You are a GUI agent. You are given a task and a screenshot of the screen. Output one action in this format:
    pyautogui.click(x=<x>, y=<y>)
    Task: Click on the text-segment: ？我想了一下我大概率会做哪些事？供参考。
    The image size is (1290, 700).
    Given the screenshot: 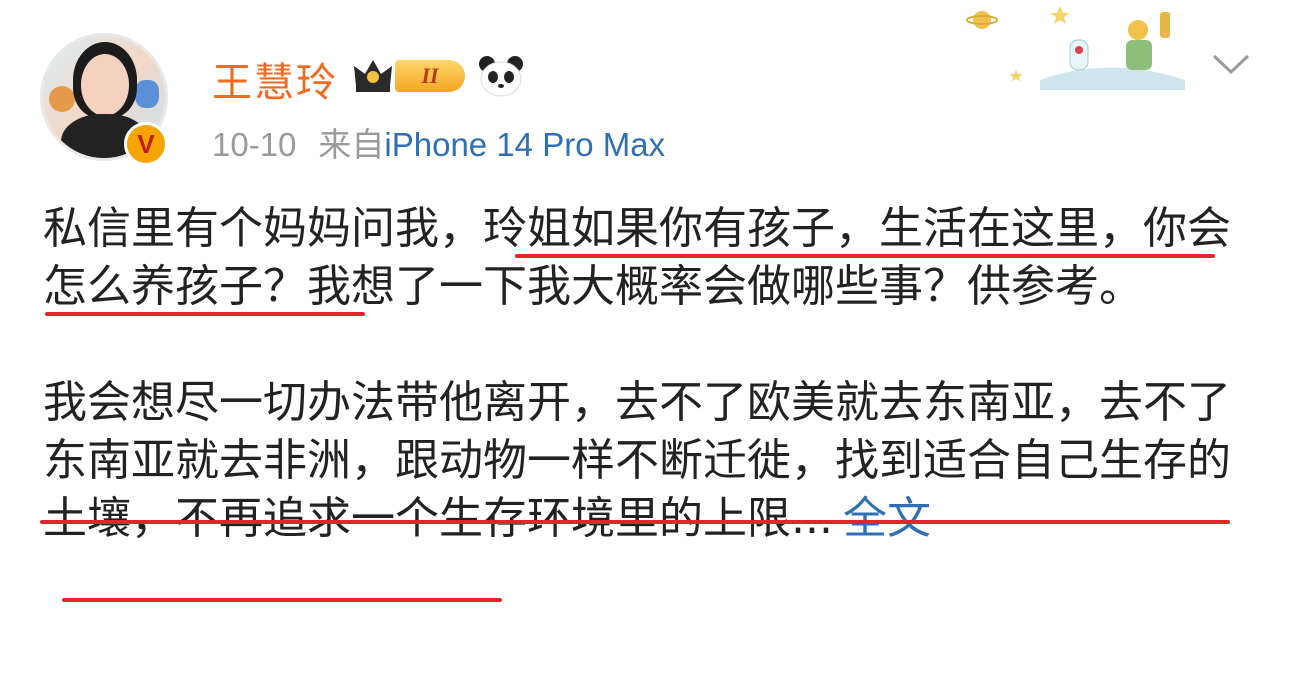 What is the action you would take?
    pyautogui.click(x=703, y=286)
    